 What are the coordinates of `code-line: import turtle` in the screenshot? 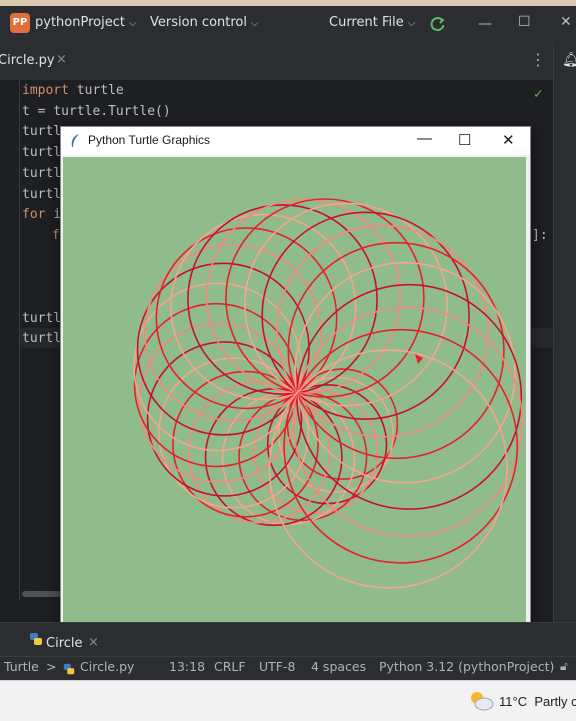 It's located at (73, 90).